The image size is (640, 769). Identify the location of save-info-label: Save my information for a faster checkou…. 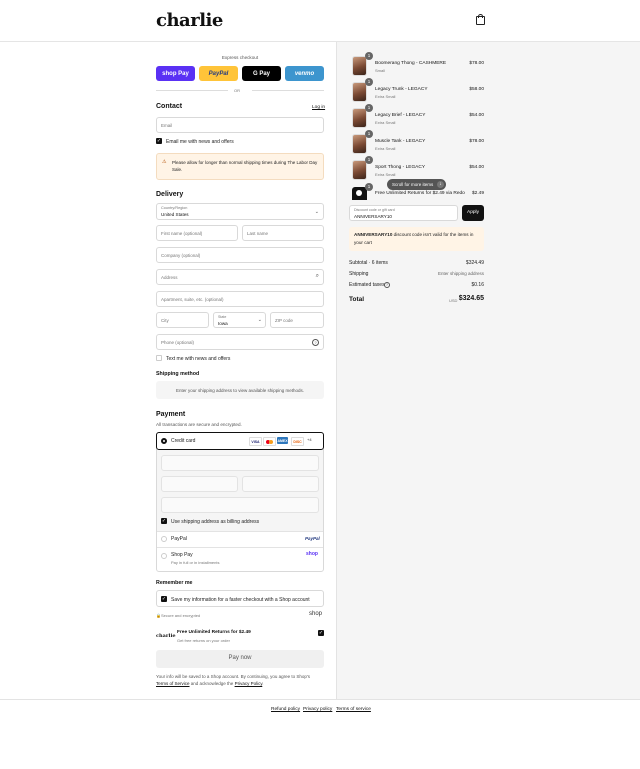
(240, 600).